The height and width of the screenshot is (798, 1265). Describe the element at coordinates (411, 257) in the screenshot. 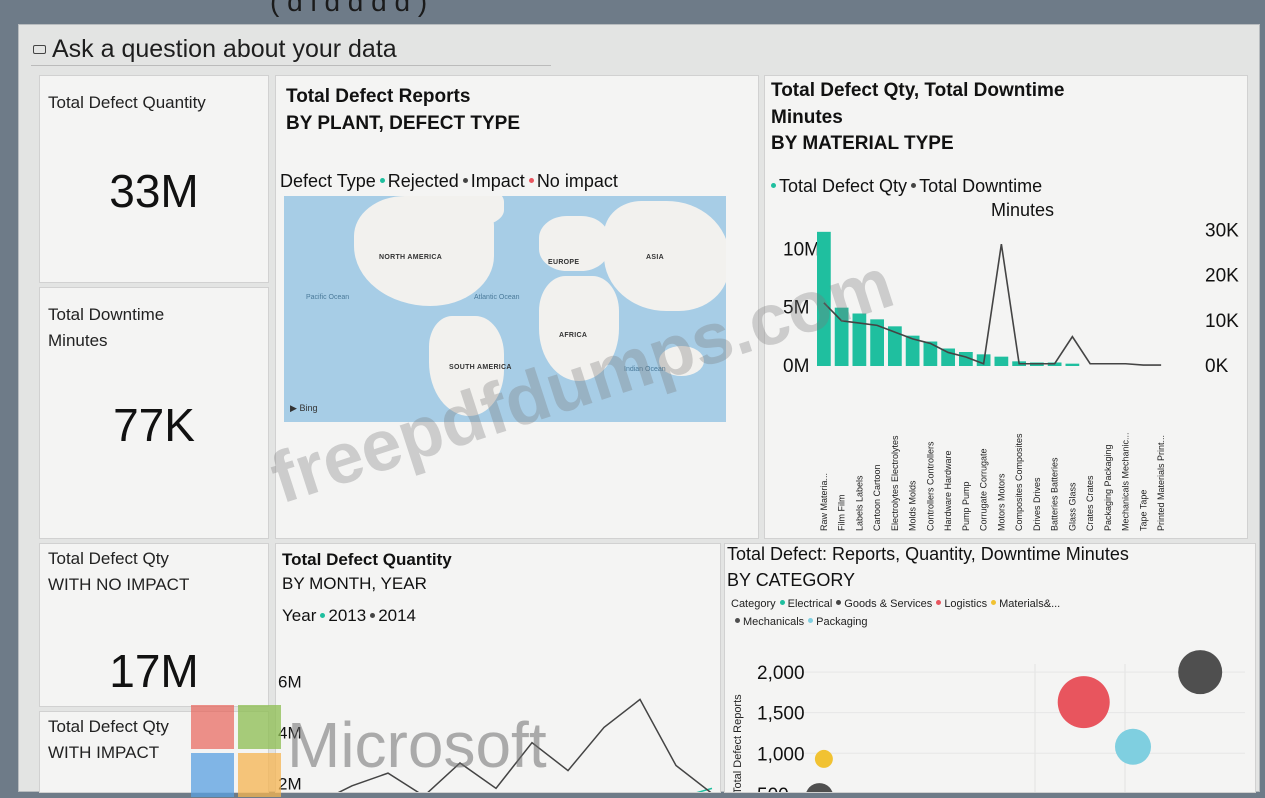

I see `map-label-north-america: NORTH AMERICA` at that location.